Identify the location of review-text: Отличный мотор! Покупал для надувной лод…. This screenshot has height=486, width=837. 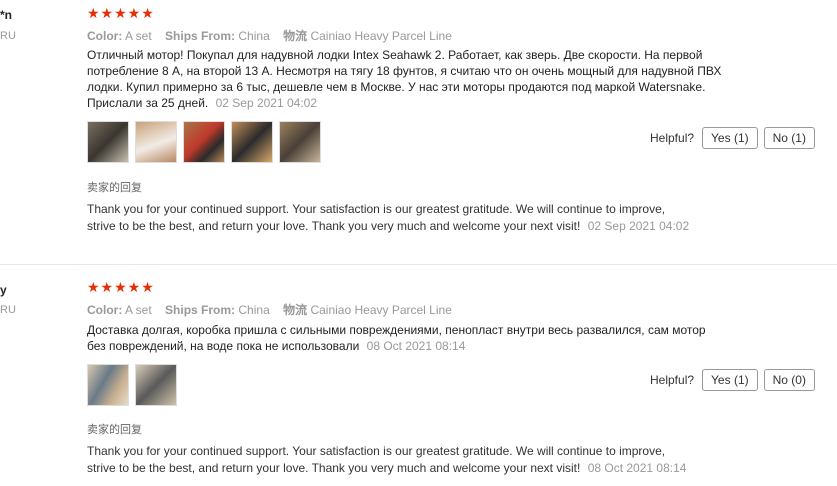
(407, 79).